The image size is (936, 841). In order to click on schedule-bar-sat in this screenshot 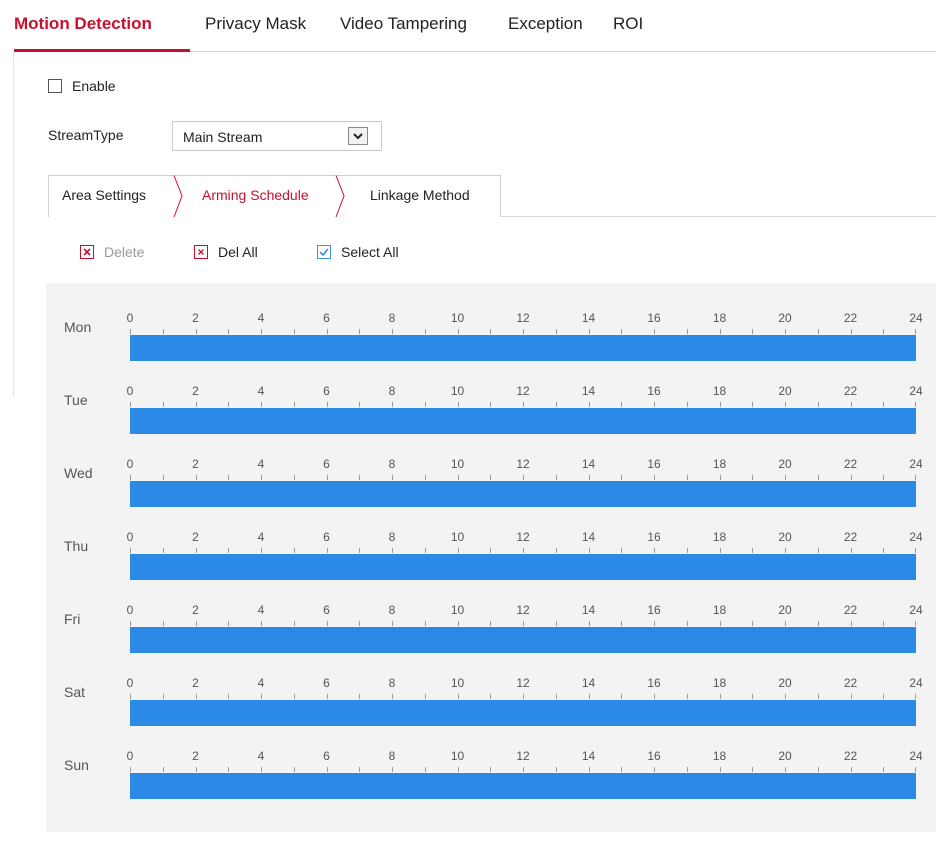, I will do `click(523, 713)`.